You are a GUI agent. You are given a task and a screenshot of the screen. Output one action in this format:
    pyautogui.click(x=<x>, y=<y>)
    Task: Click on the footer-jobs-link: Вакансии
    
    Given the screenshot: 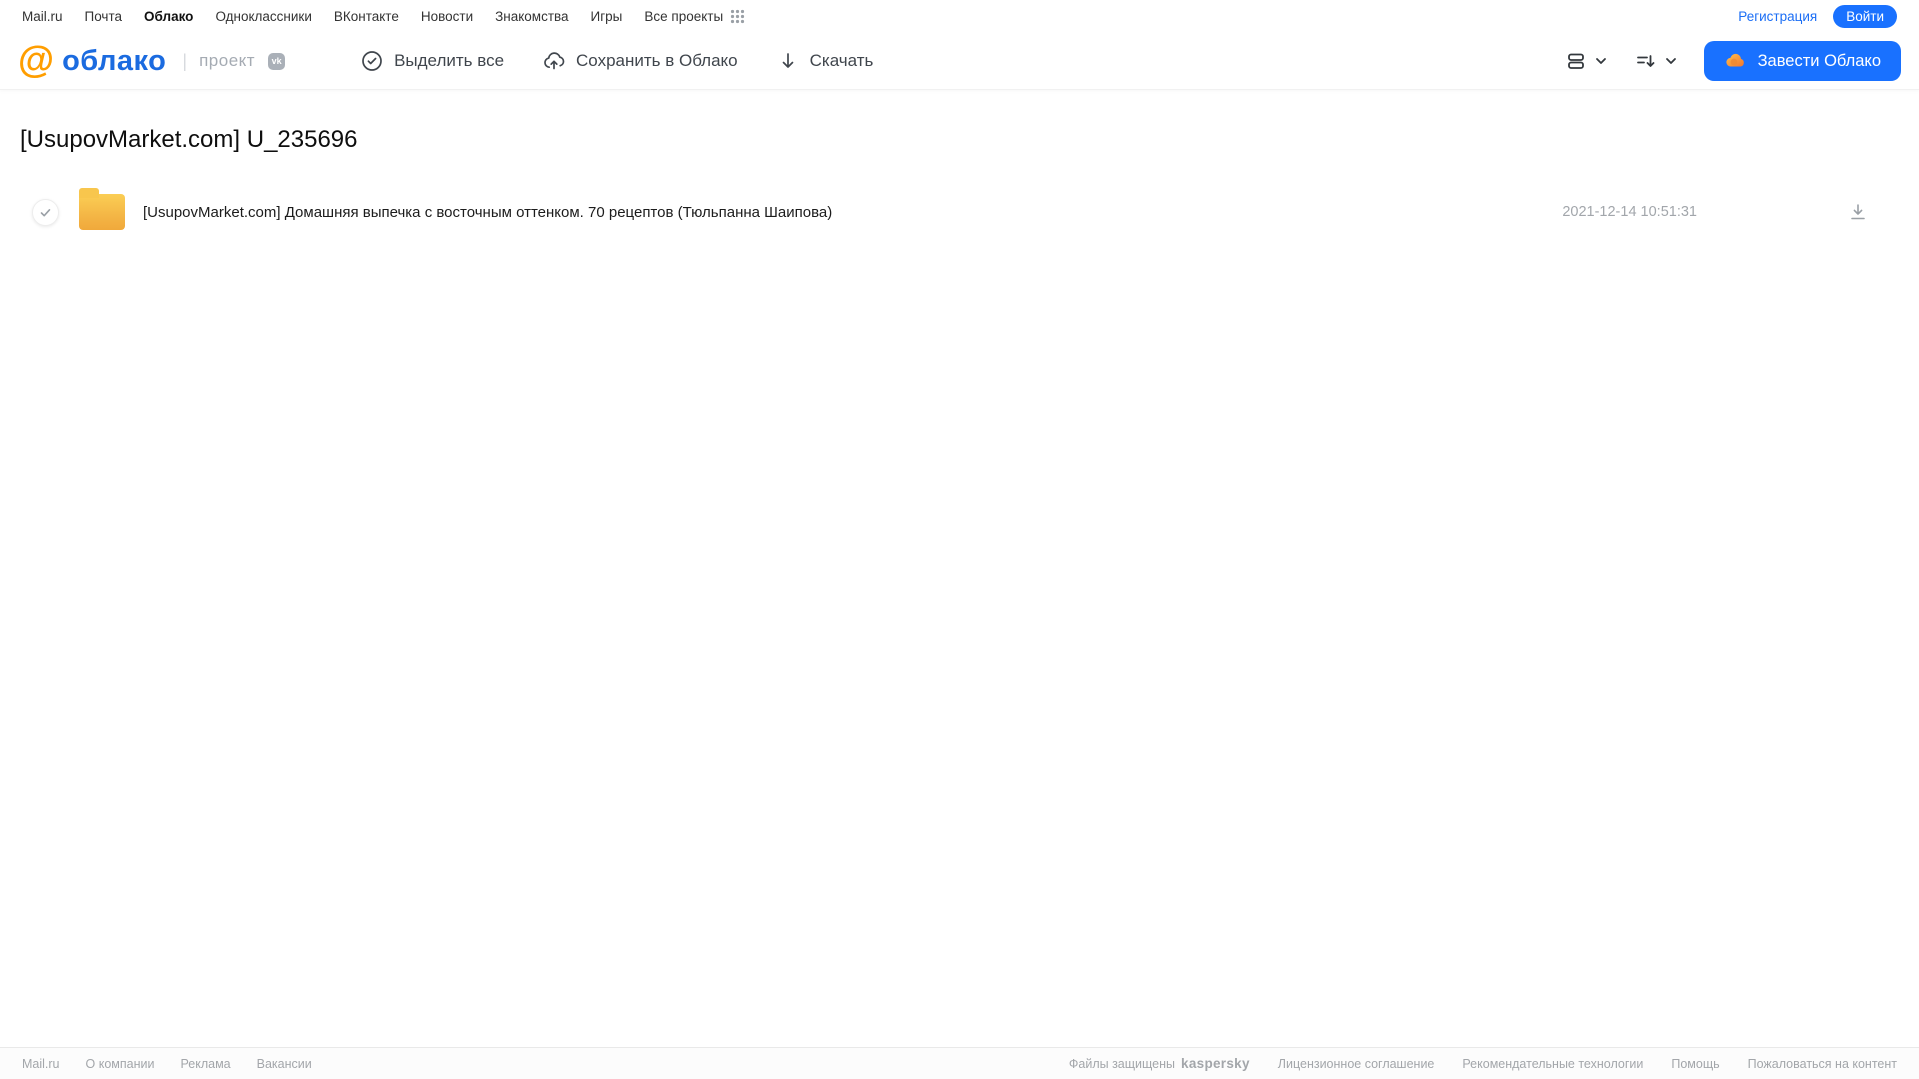 What is the action you would take?
    pyautogui.click(x=284, y=1064)
    